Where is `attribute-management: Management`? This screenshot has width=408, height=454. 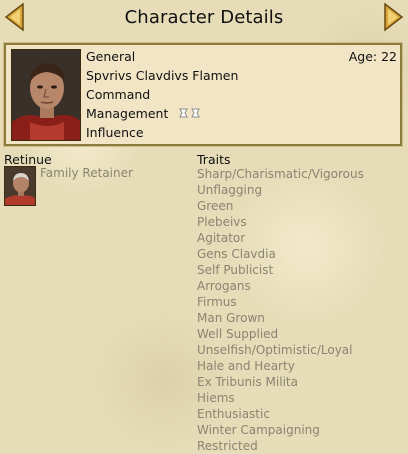
attribute-management: Management is located at coordinates (127, 113).